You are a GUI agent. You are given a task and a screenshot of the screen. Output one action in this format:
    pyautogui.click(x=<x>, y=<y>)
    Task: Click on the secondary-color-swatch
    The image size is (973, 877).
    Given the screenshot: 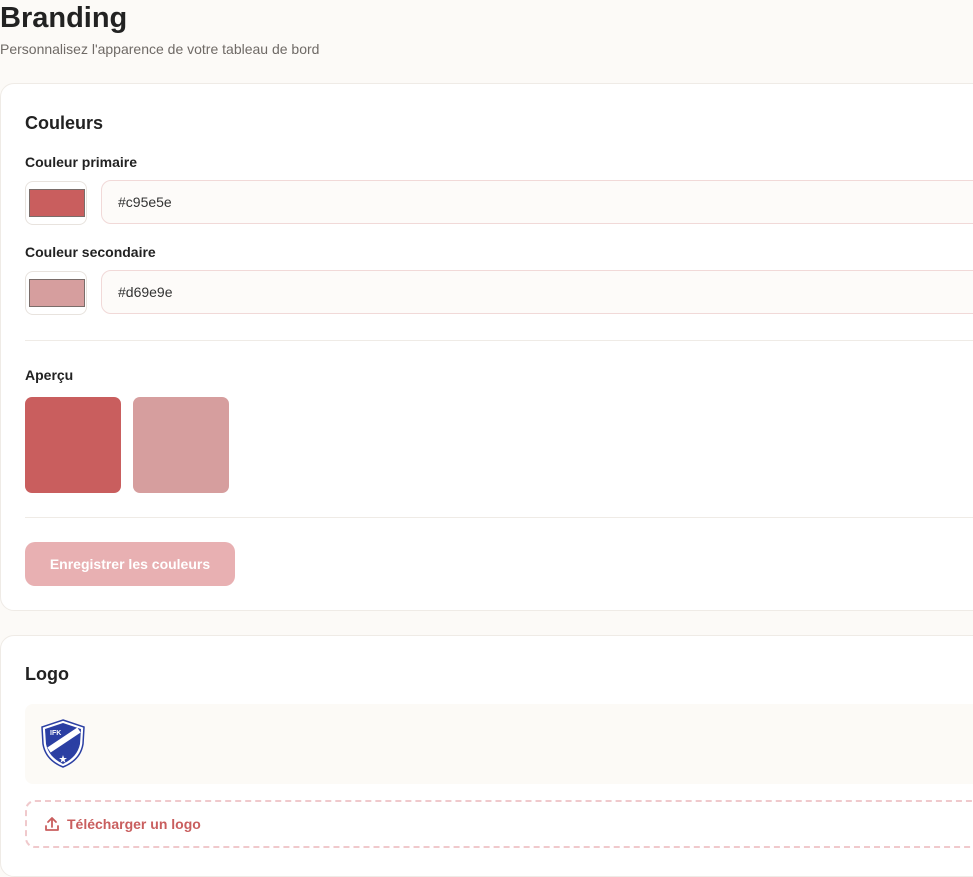 What is the action you would take?
    pyautogui.click(x=57, y=293)
    